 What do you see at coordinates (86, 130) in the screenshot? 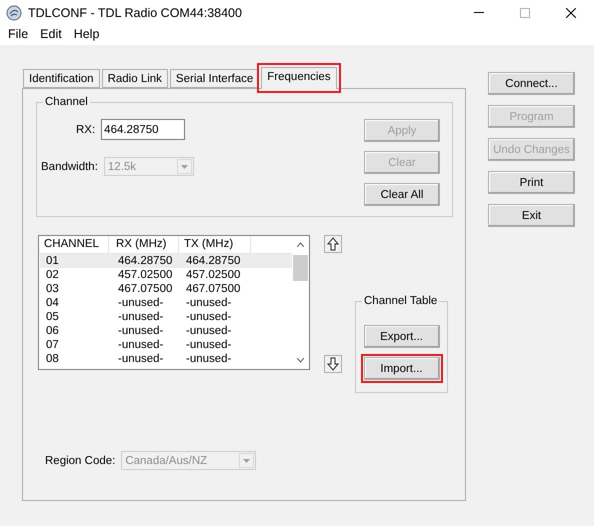
I see `field-label: RX:` at bounding box center [86, 130].